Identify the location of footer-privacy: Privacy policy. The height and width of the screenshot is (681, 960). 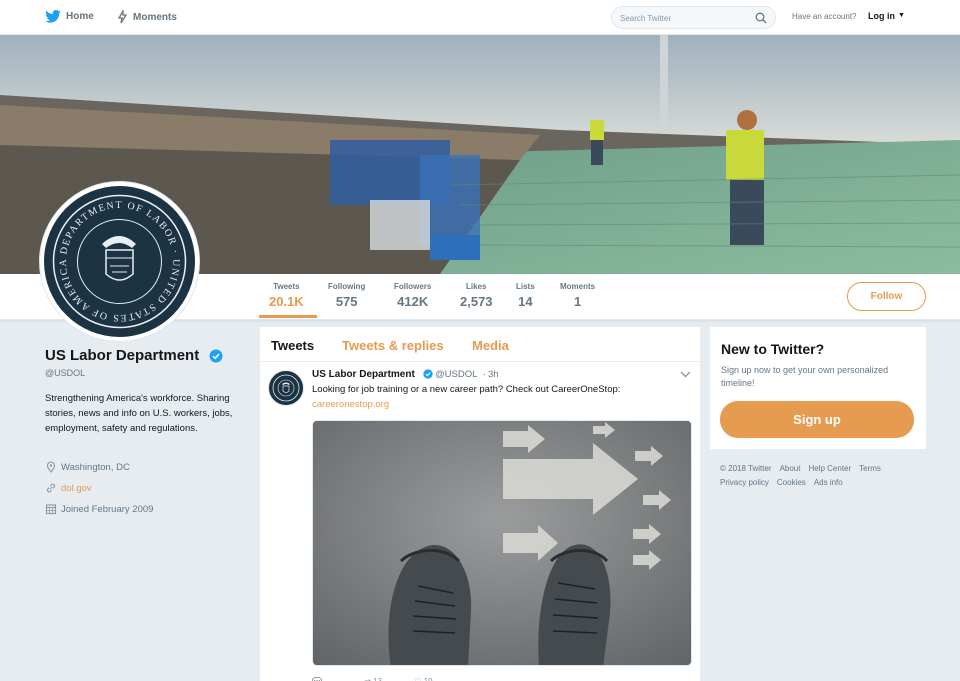
(744, 482).